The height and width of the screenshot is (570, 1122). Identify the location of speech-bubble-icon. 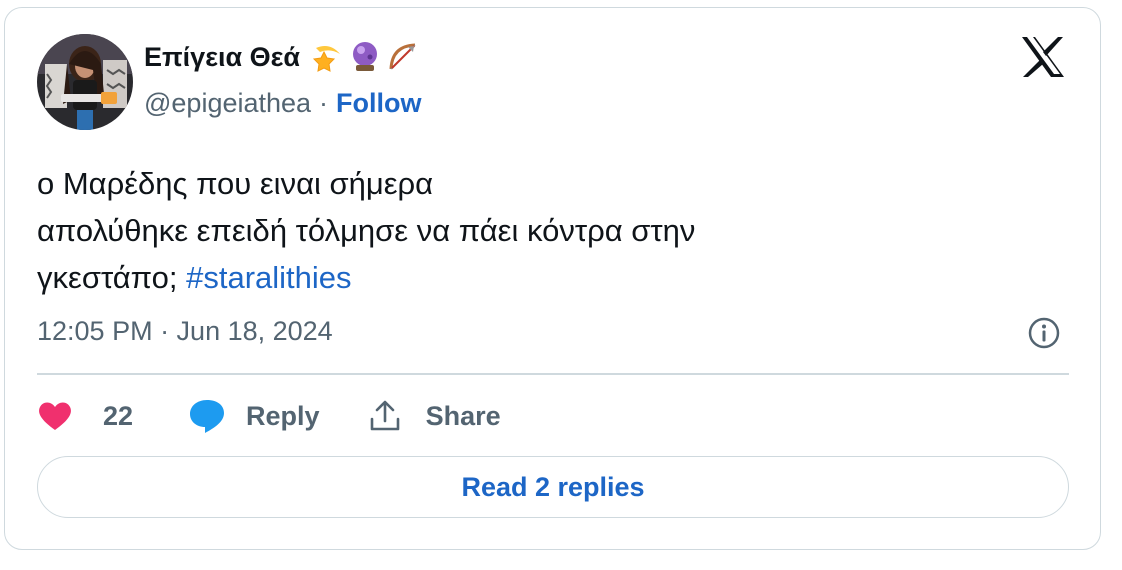
(207, 416).